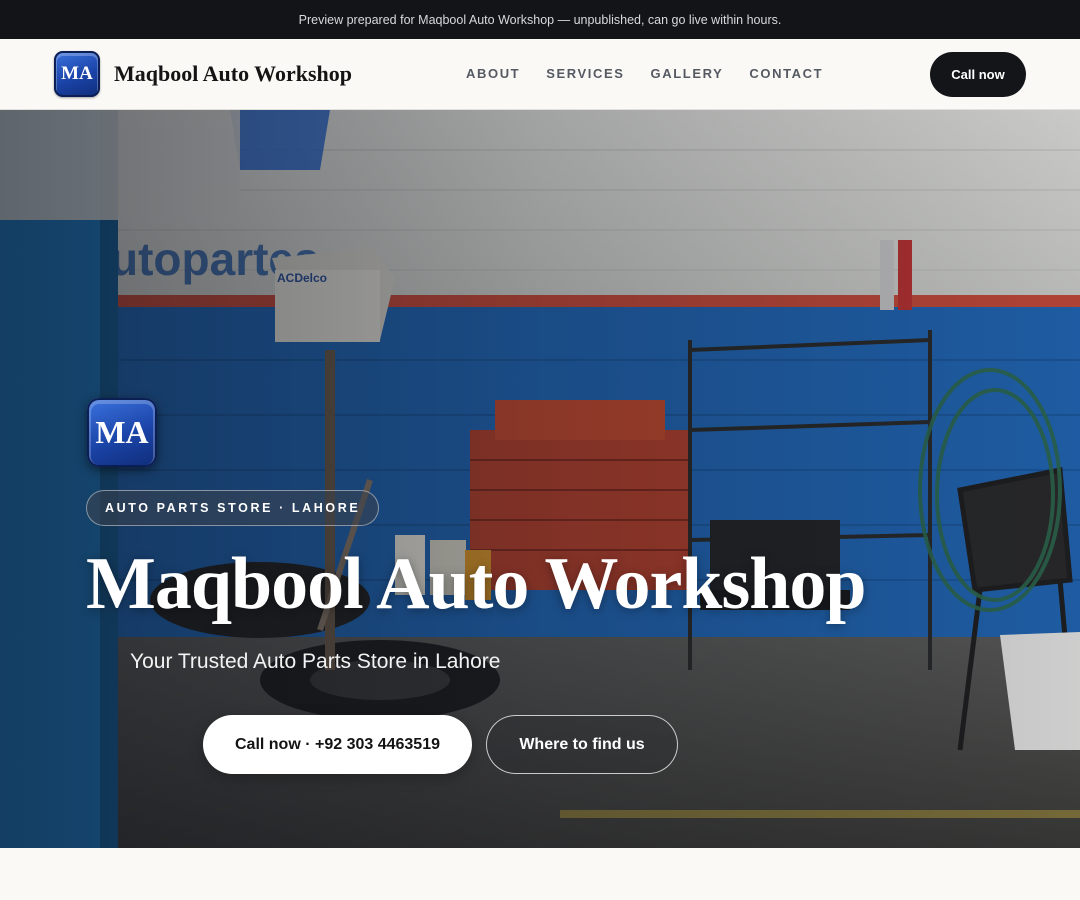  What do you see at coordinates (476, 584) in the screenshot?
I see `hero-title: Maqbool Auto Workshop` at bounding box center [476, 584].